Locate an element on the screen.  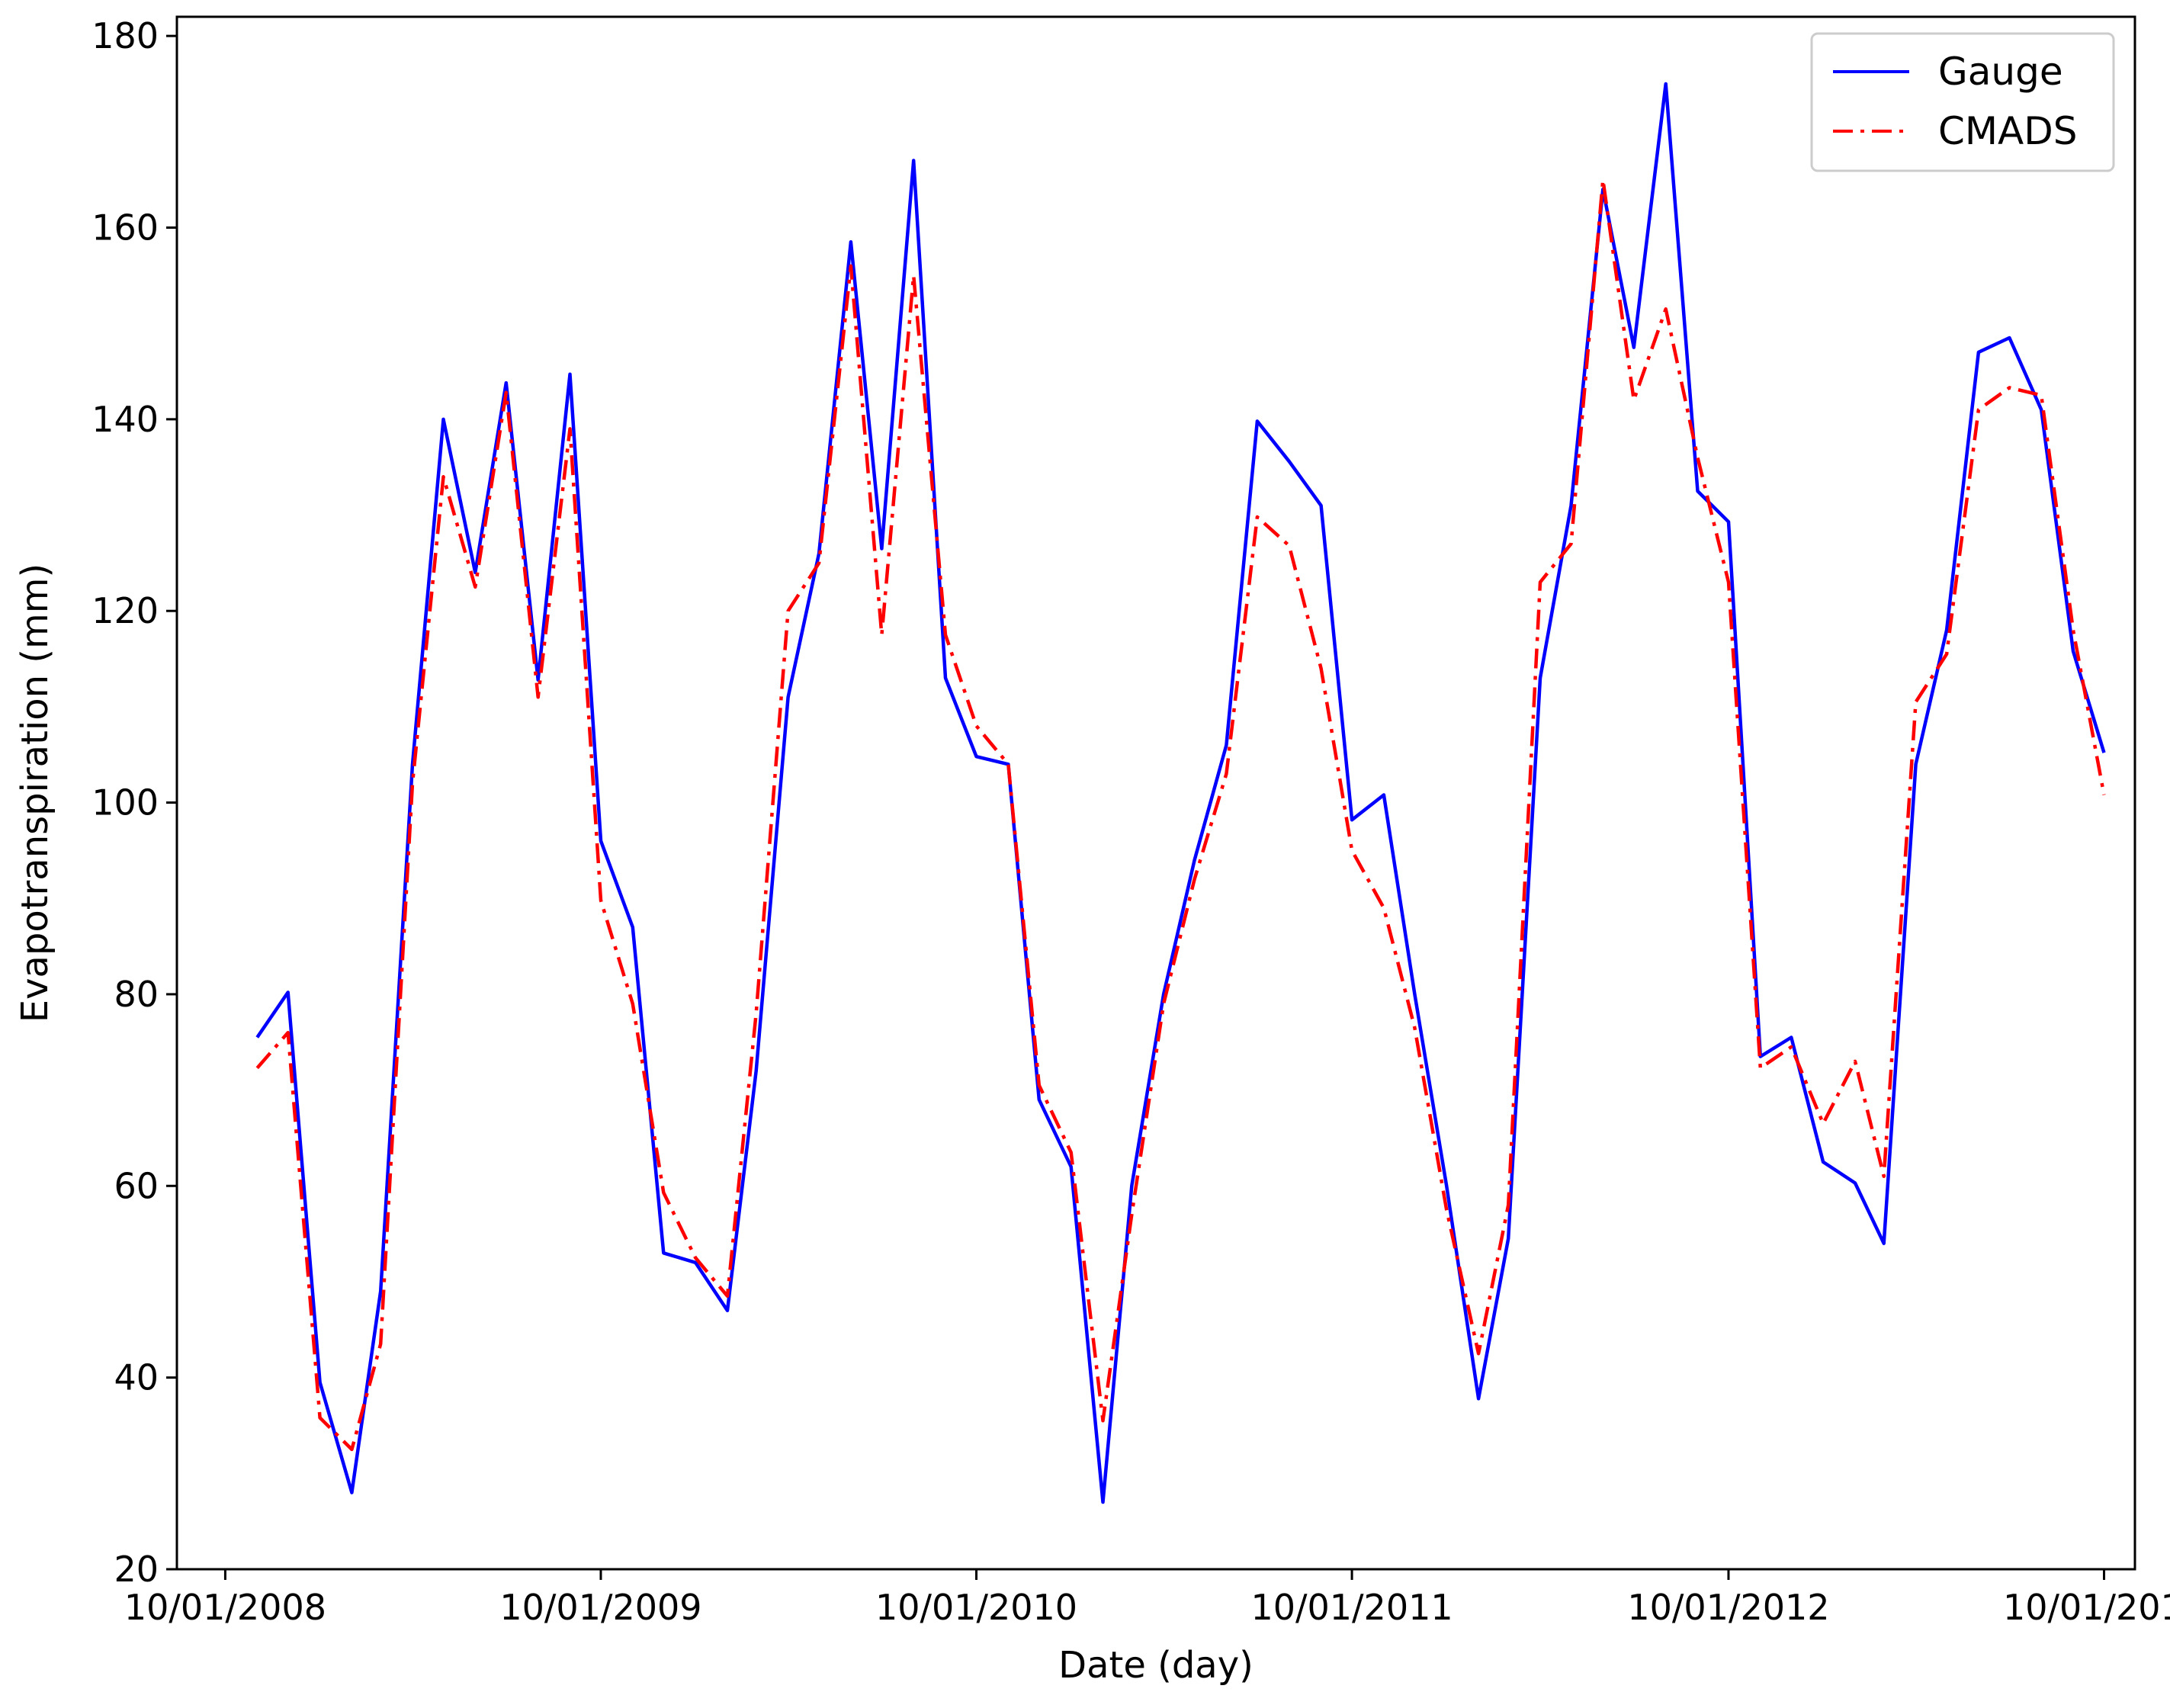
x-axis-label: Date (day) is located at coordinates (1156, 1665).